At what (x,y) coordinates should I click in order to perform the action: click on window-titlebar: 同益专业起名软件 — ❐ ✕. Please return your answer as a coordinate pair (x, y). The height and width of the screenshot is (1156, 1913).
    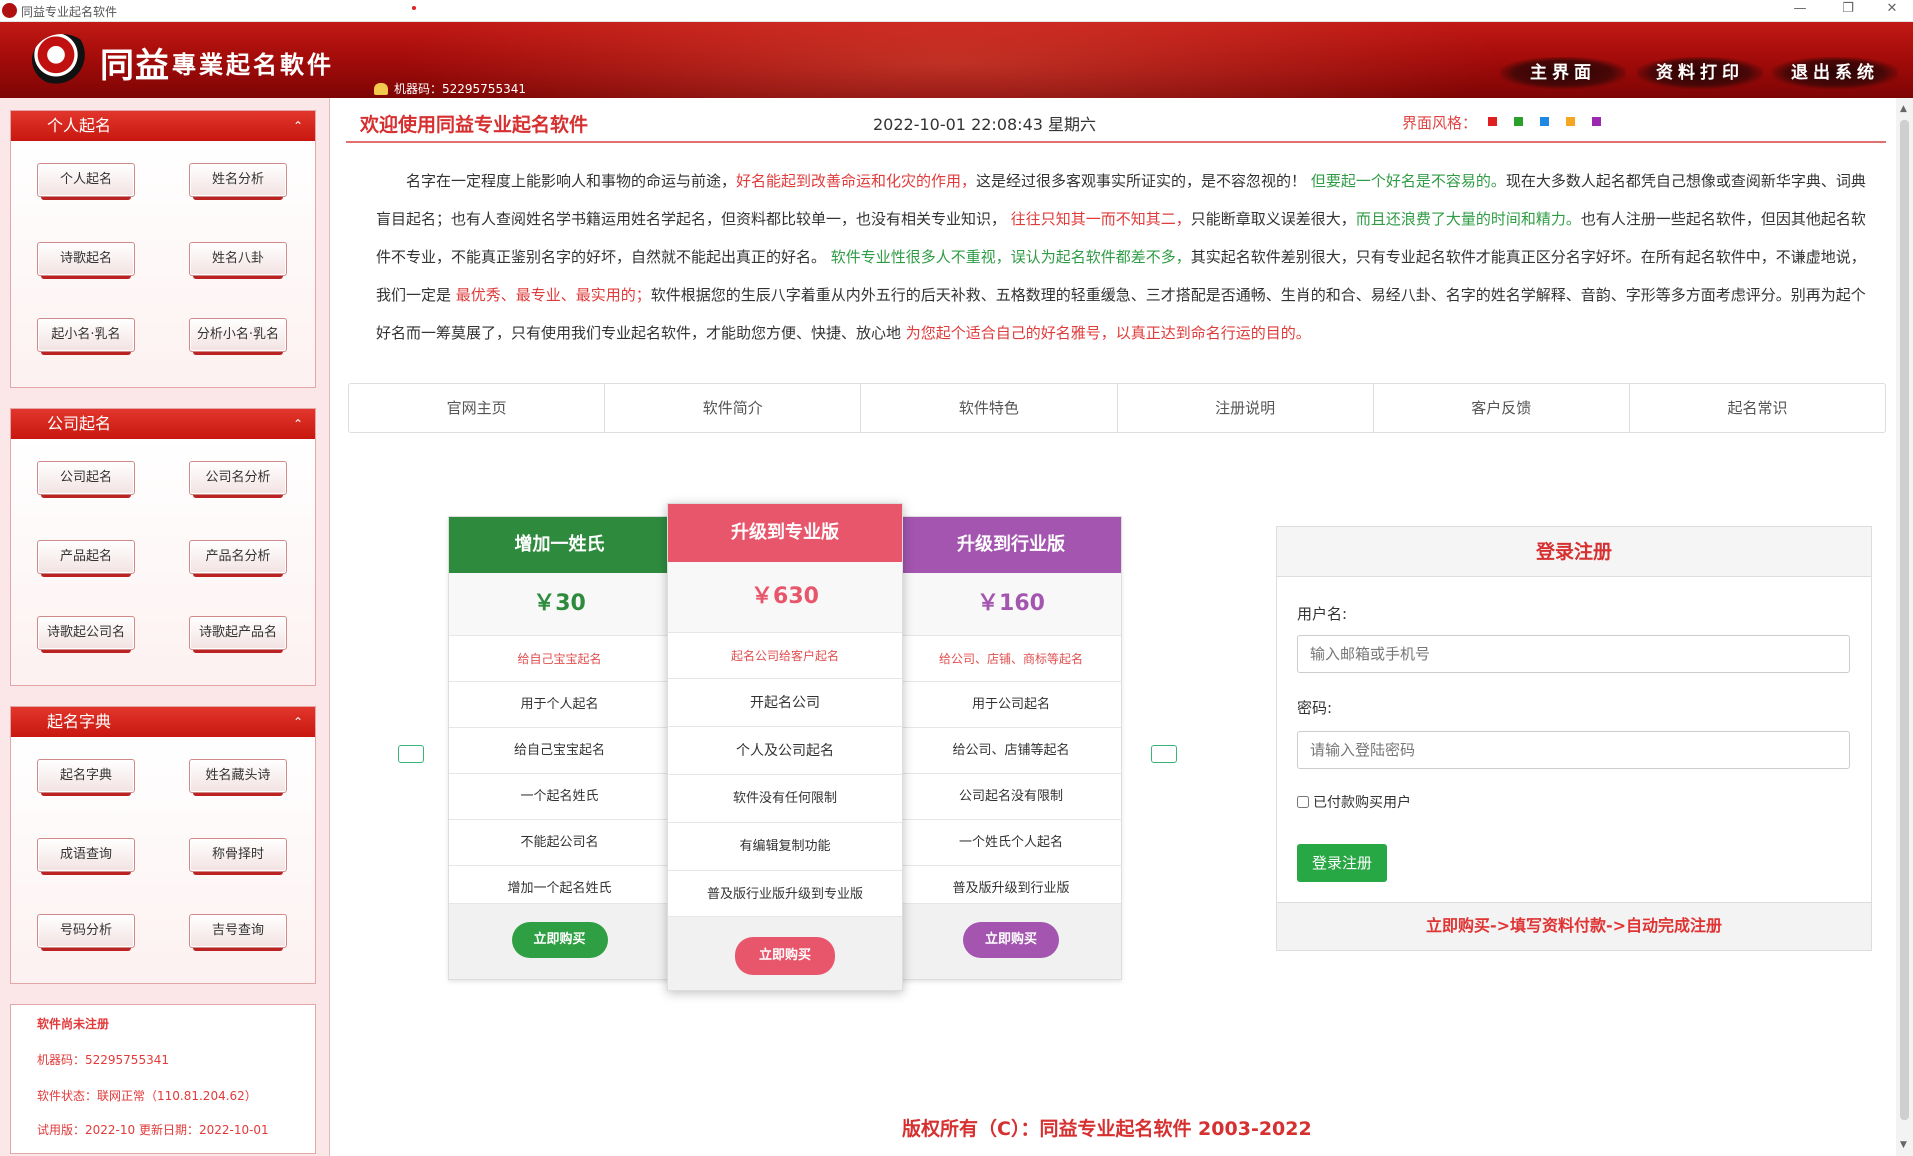
    Looking at the image, I should click on (956, 11).